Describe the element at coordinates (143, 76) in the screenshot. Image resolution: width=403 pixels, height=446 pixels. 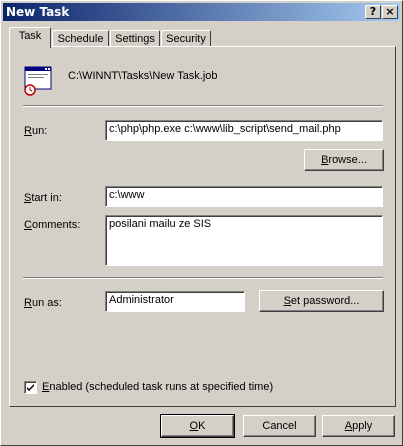
I see `job-path: C:\WINNT\Tasks\New Task.job` at that location.